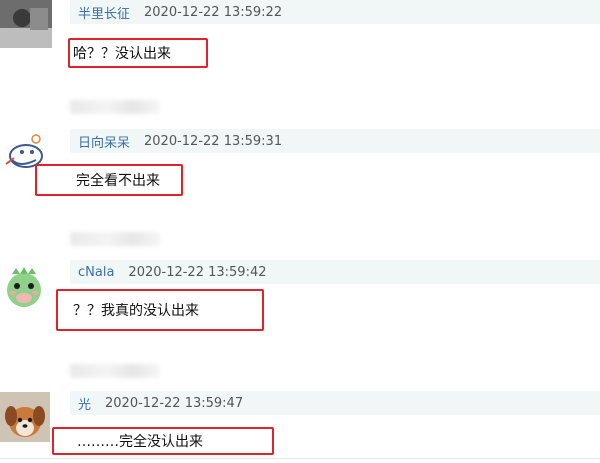 The width and height of the screenshot is (600, 463). Describe the element at coordinates (335, 141) in the screenshot. I see `comment-meta: 日向呆呆 2020-12-22 13:59:31` at that location.